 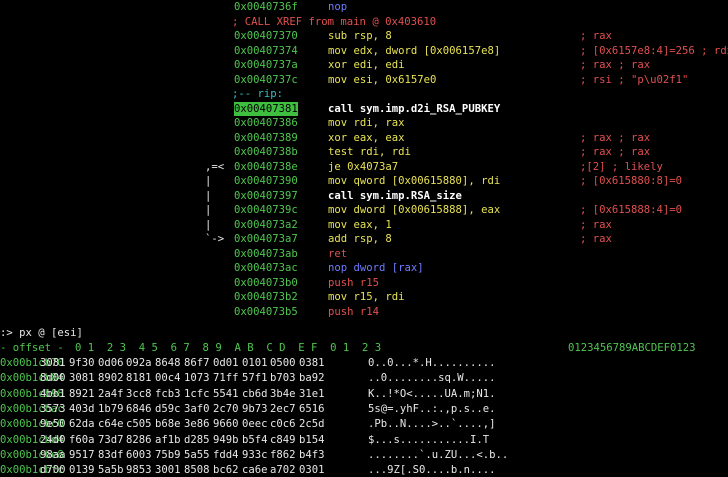 I want to click on hex-byte-group: 9853, so click(x=139, y=470).